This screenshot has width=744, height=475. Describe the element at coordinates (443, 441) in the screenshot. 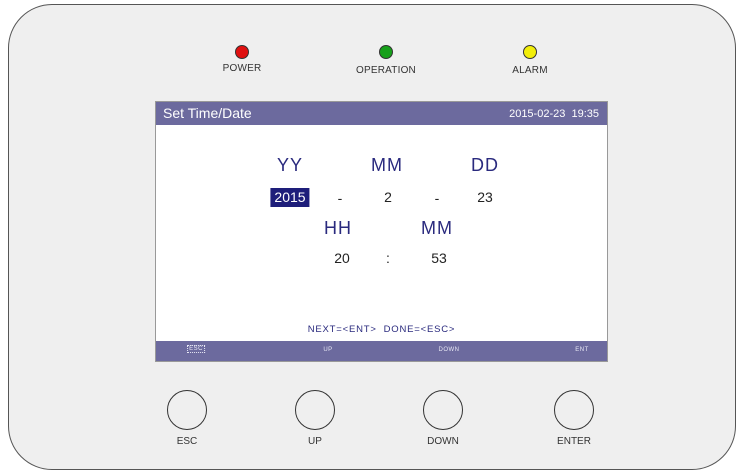

I see `down-button-label: DOWN` at that location.